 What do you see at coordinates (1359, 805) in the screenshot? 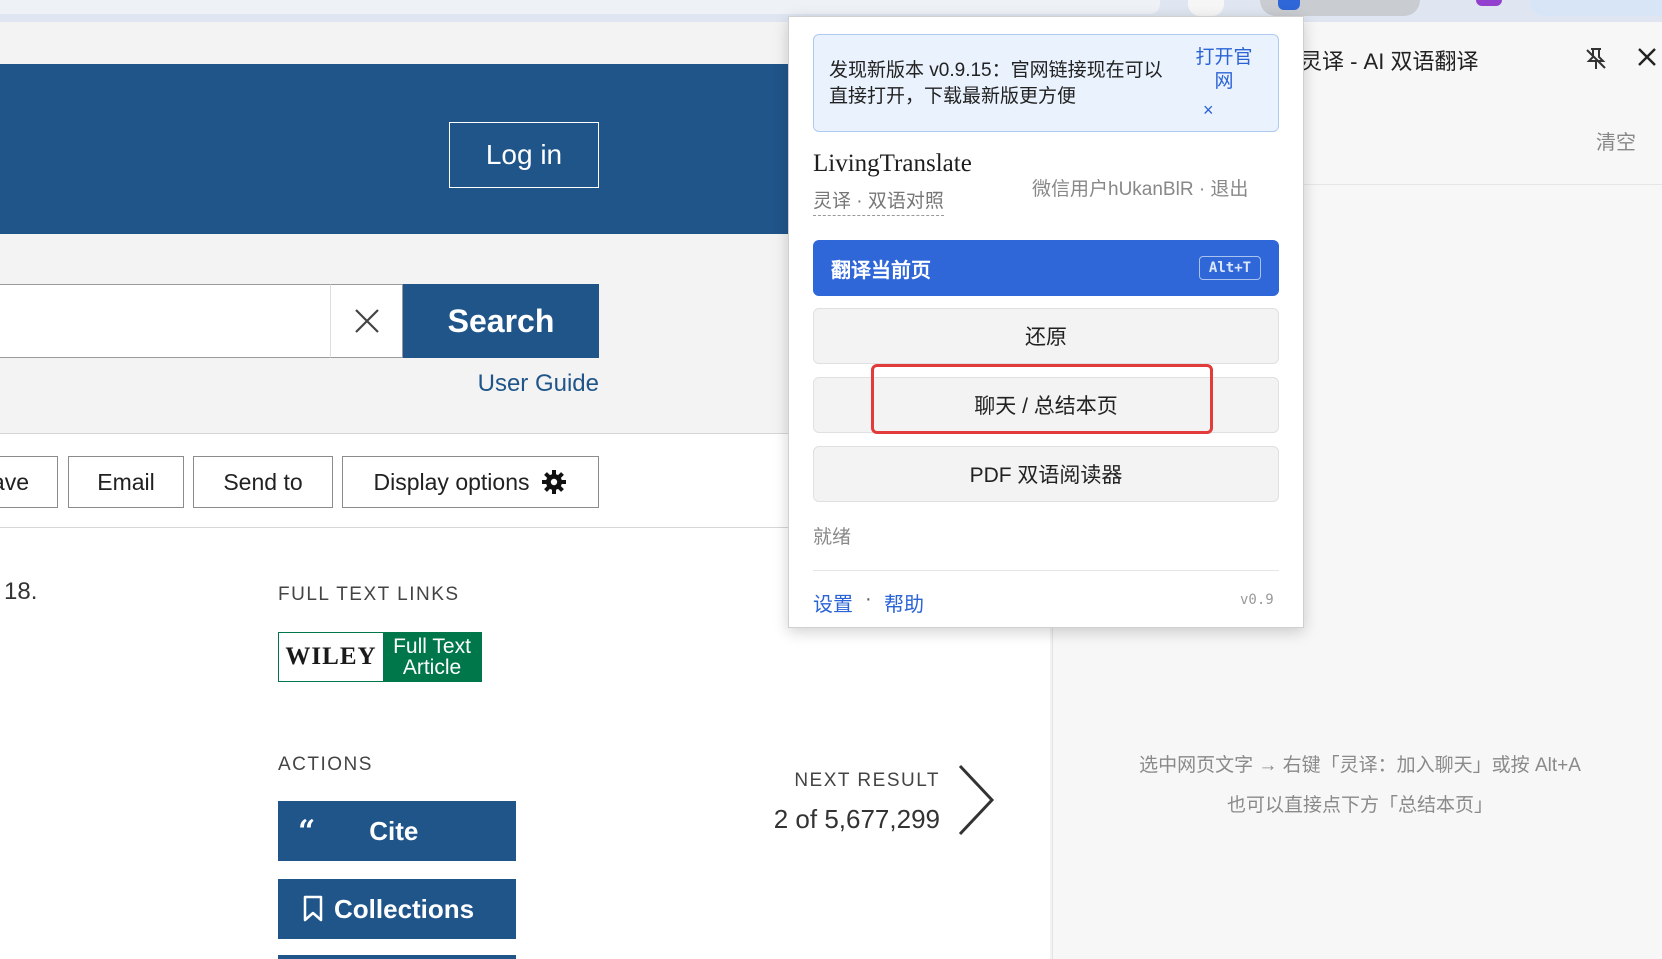
I see `side-panel-hint: 也可以直接点下方「总结本页」` at bounding box center [1359, 805].